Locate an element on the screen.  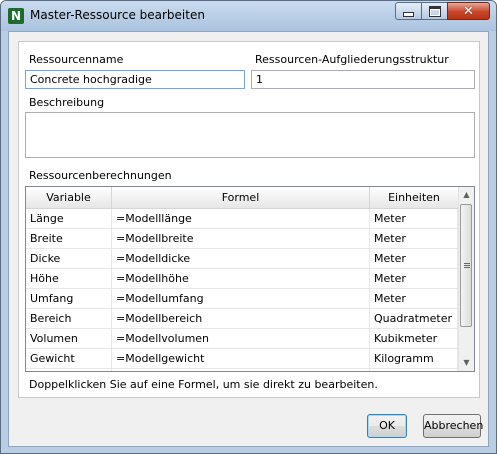
cell-variable: Umfang is located at coordinates (69, 298).